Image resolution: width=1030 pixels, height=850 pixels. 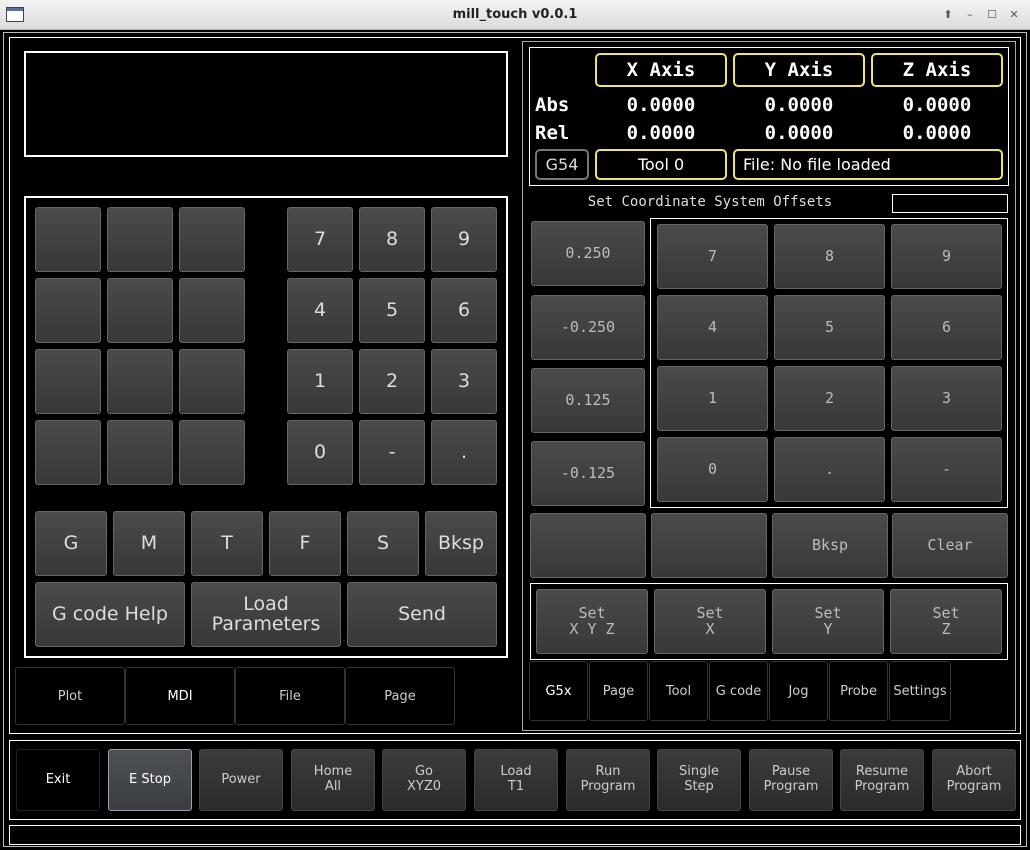 I want to click on offset-numpad-key: 3, so click(x=946, y=398).